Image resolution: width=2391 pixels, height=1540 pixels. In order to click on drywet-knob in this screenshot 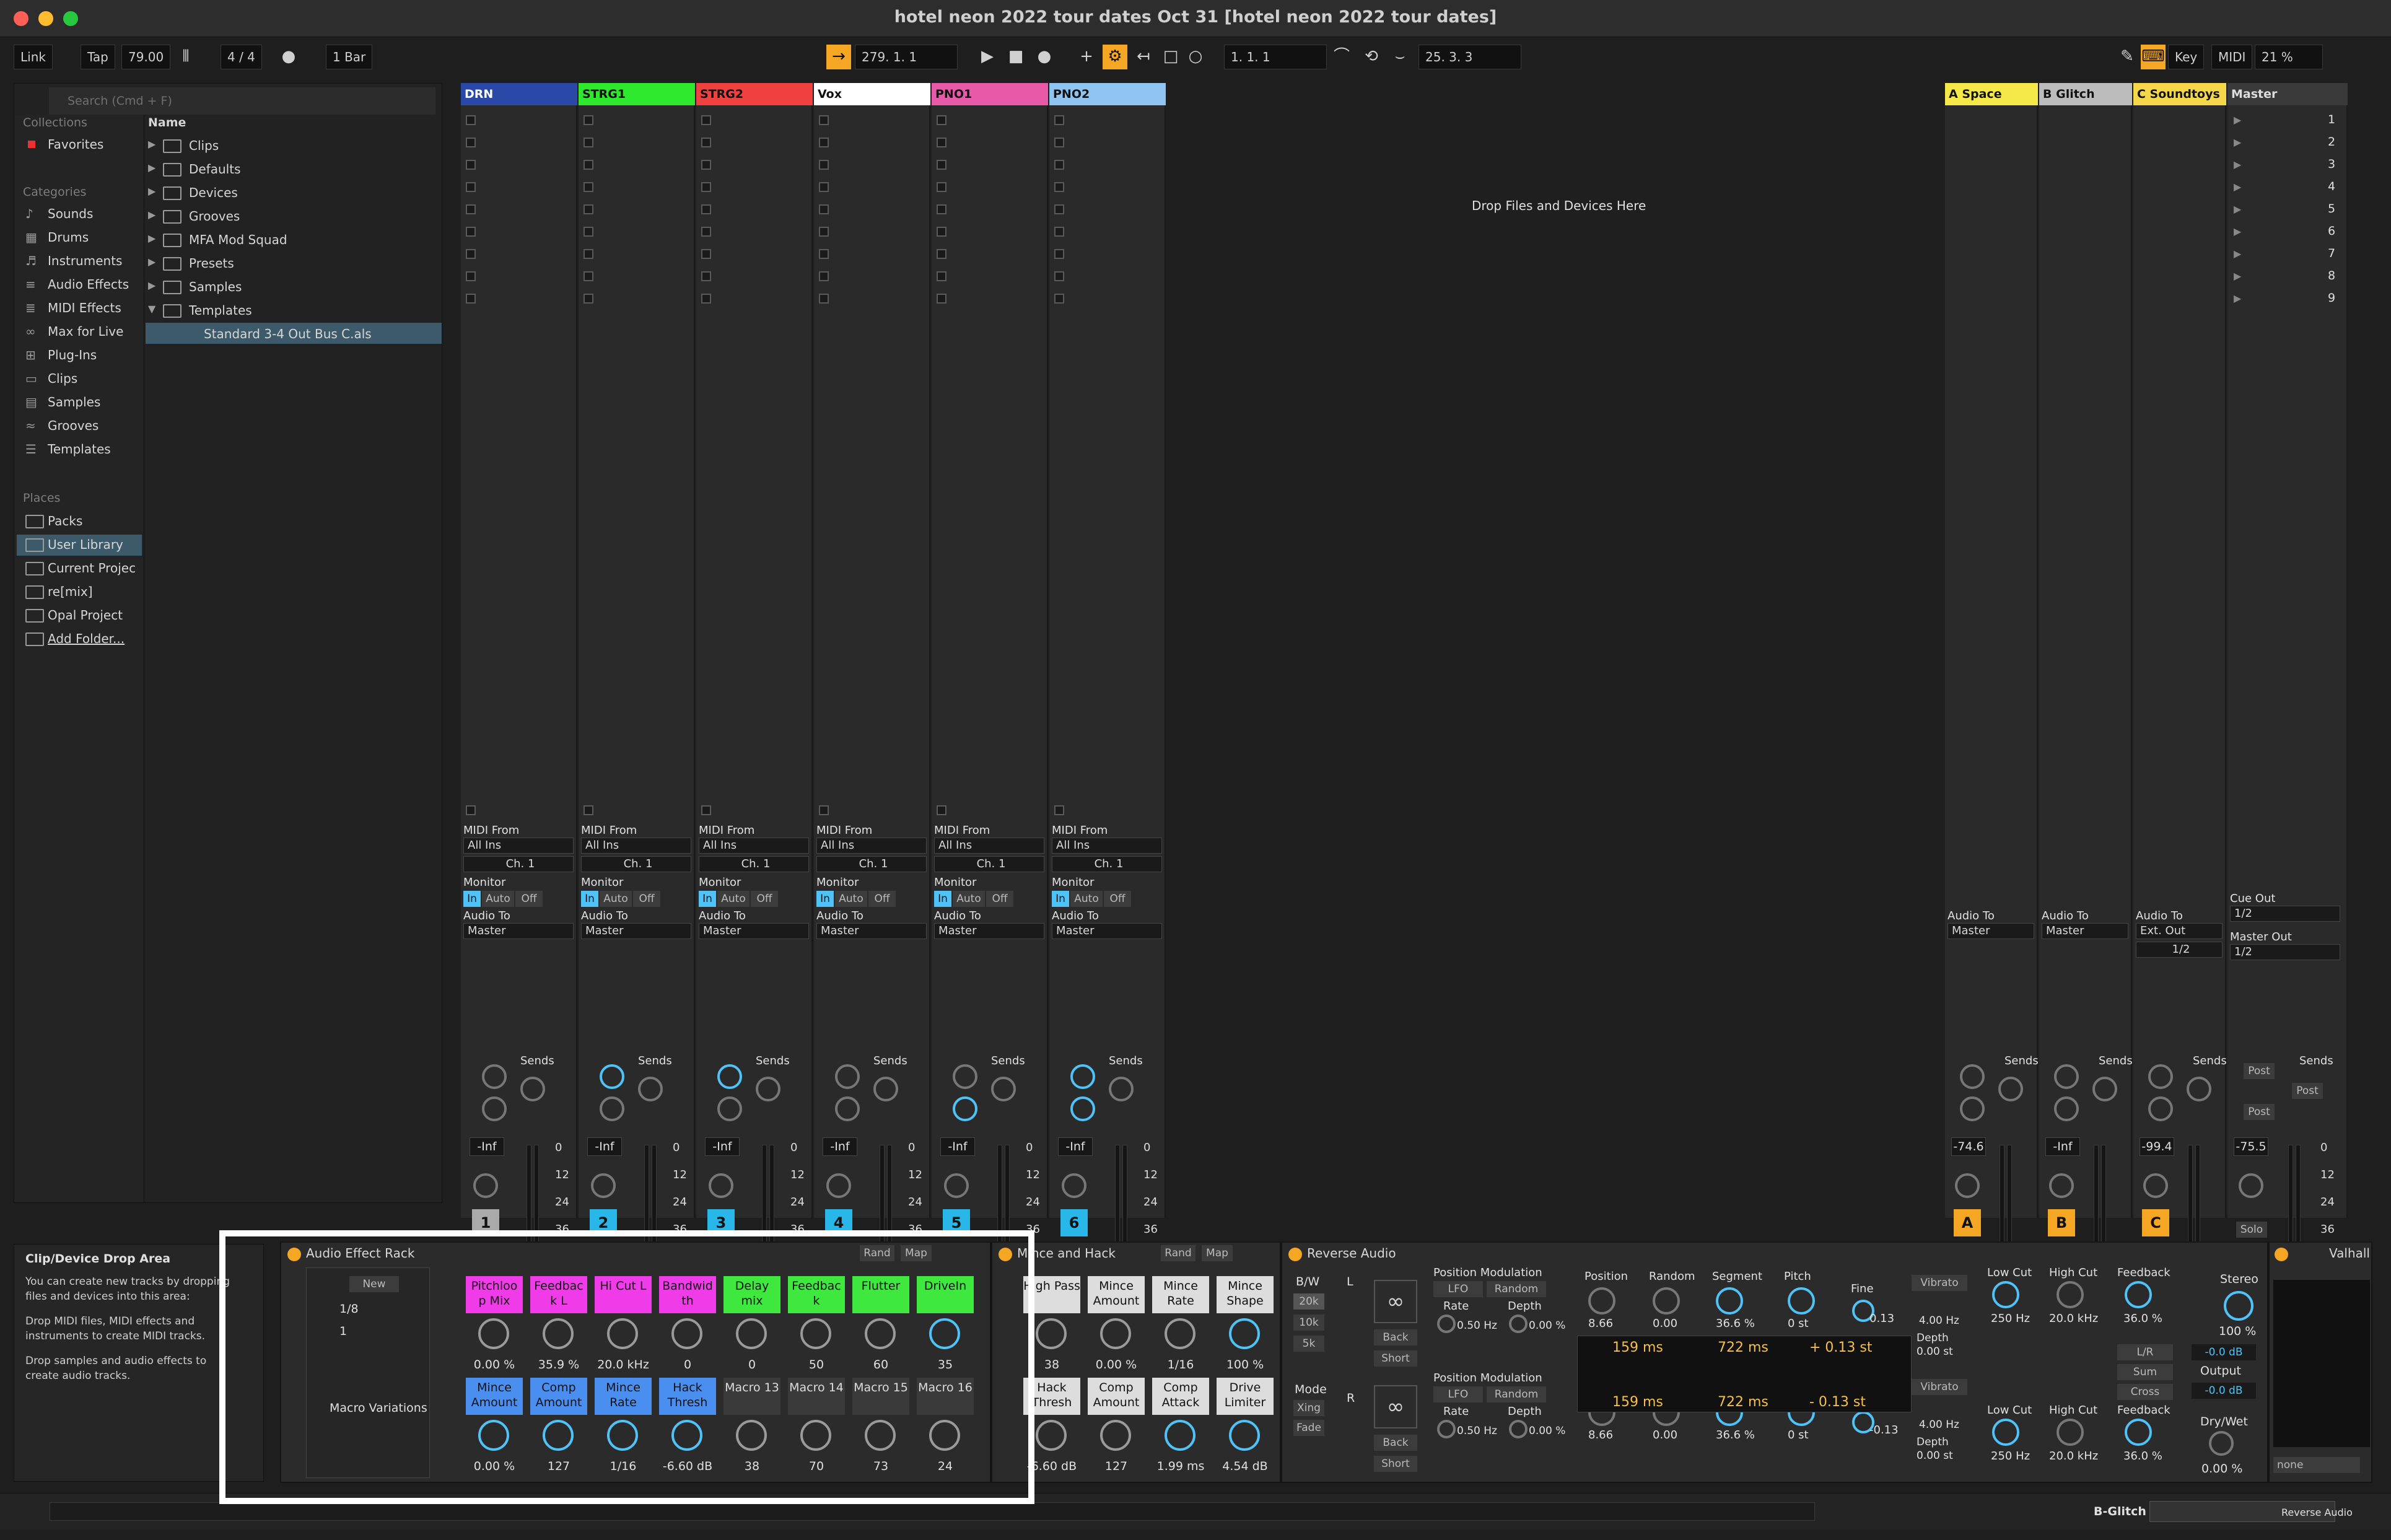, I will do `click(2221, 1443)`.